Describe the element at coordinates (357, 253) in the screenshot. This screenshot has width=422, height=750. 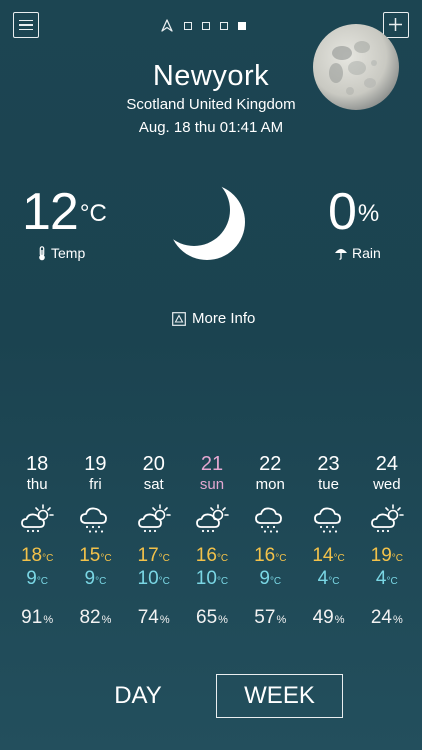
I see `rain-label-row: Rain` at that location.